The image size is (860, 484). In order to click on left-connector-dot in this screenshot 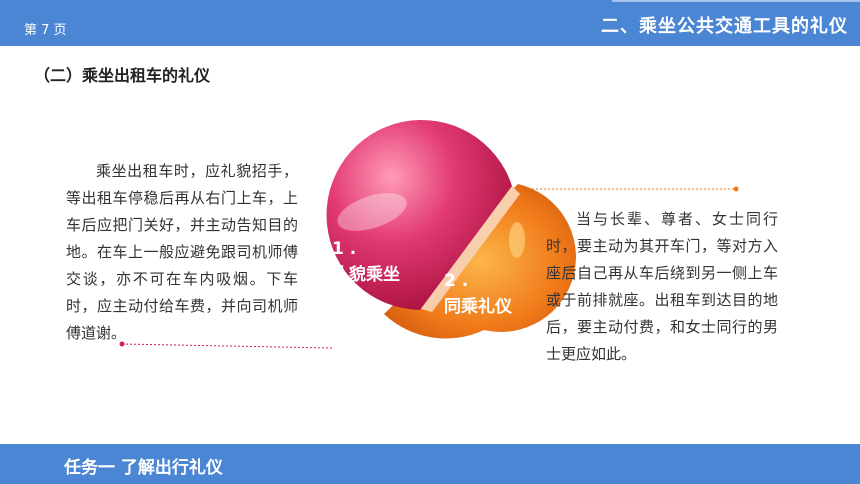, I will do `click(122, 344)`.